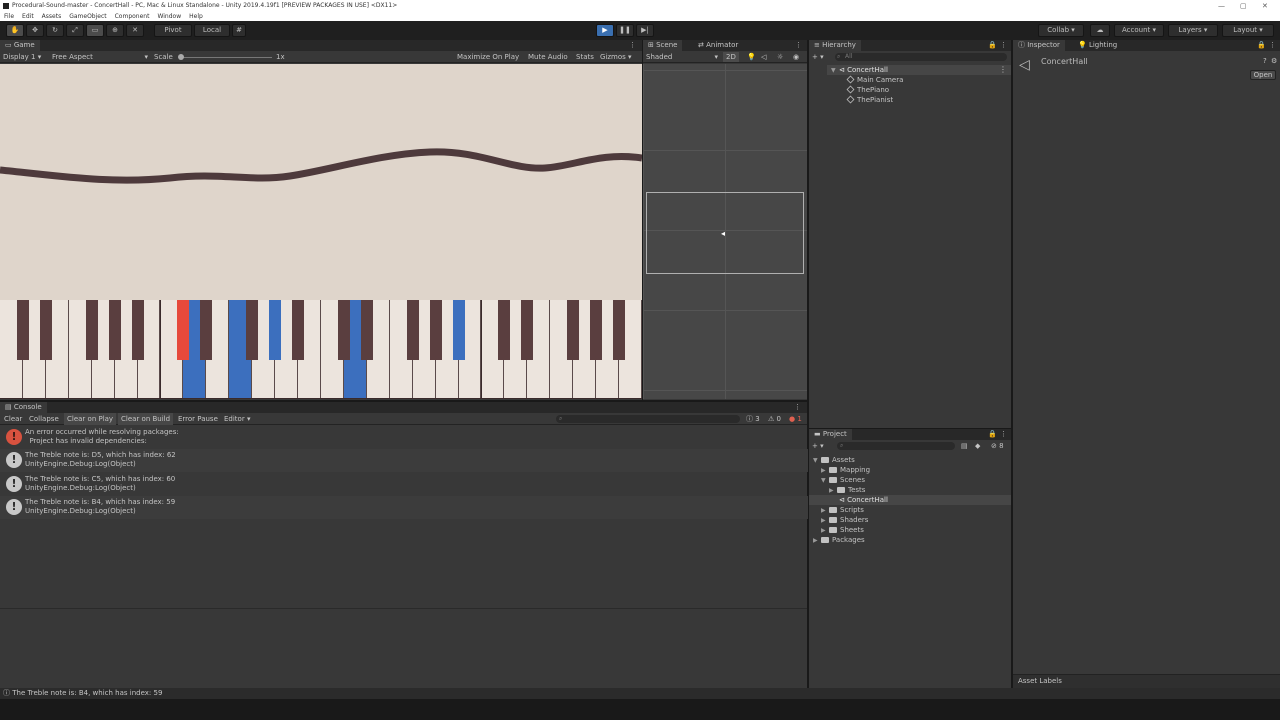 This screenshot has width=1280, height=720. Describe the element at coordinates (818, 57) in the screenshot. I see `create-dropdown: + ▾` at that location.